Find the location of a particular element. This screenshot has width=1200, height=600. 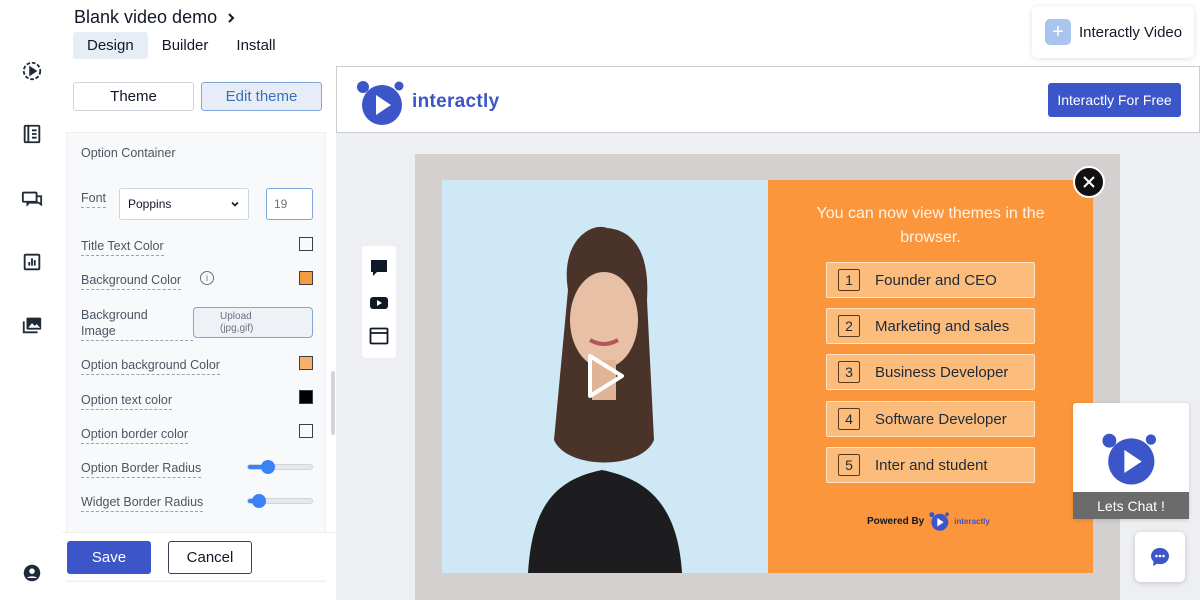

font-select: Poppins is located at coordinates (184, 204).